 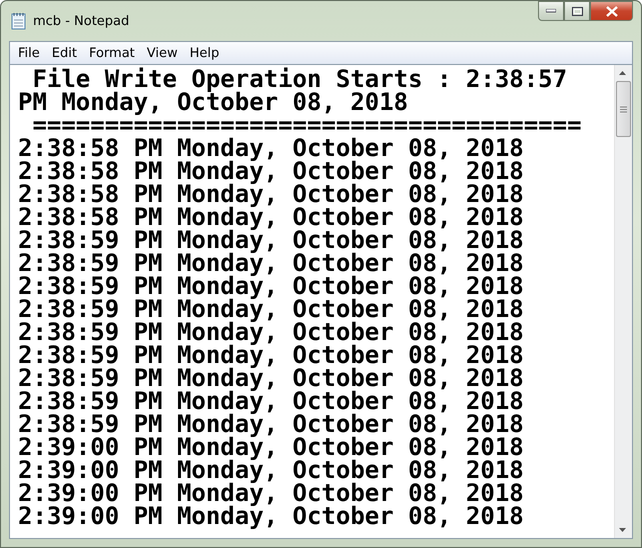 I want to click on close-icon, so click(x=612, y=11).